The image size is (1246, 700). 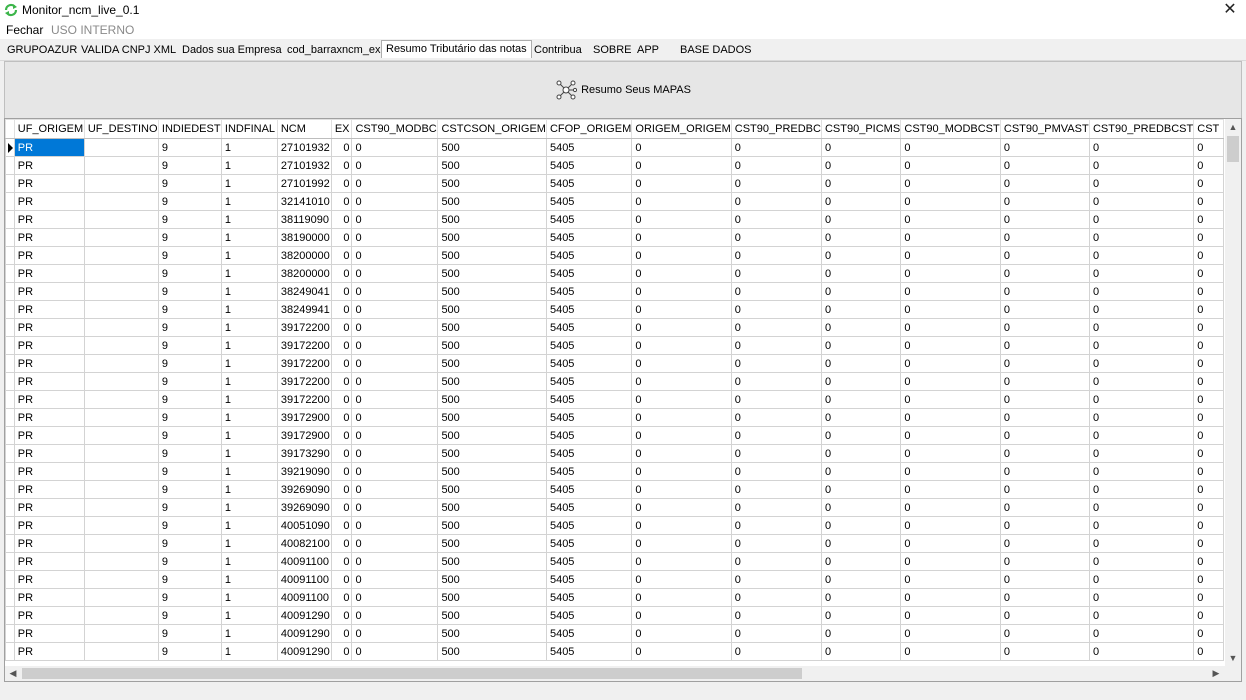 What do you see at coordinates (623, 90) in the screenshot?
I see `resumo-mapas-button: Resumo Seus MAPAS` at bounding box center [623, 90].